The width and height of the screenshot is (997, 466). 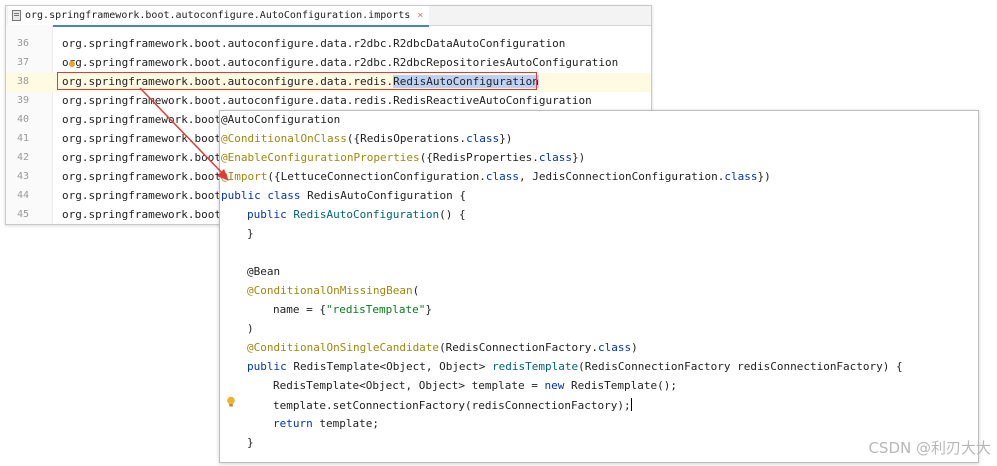 I want to click on annotation: @Bean, so click(x=264, y=271).